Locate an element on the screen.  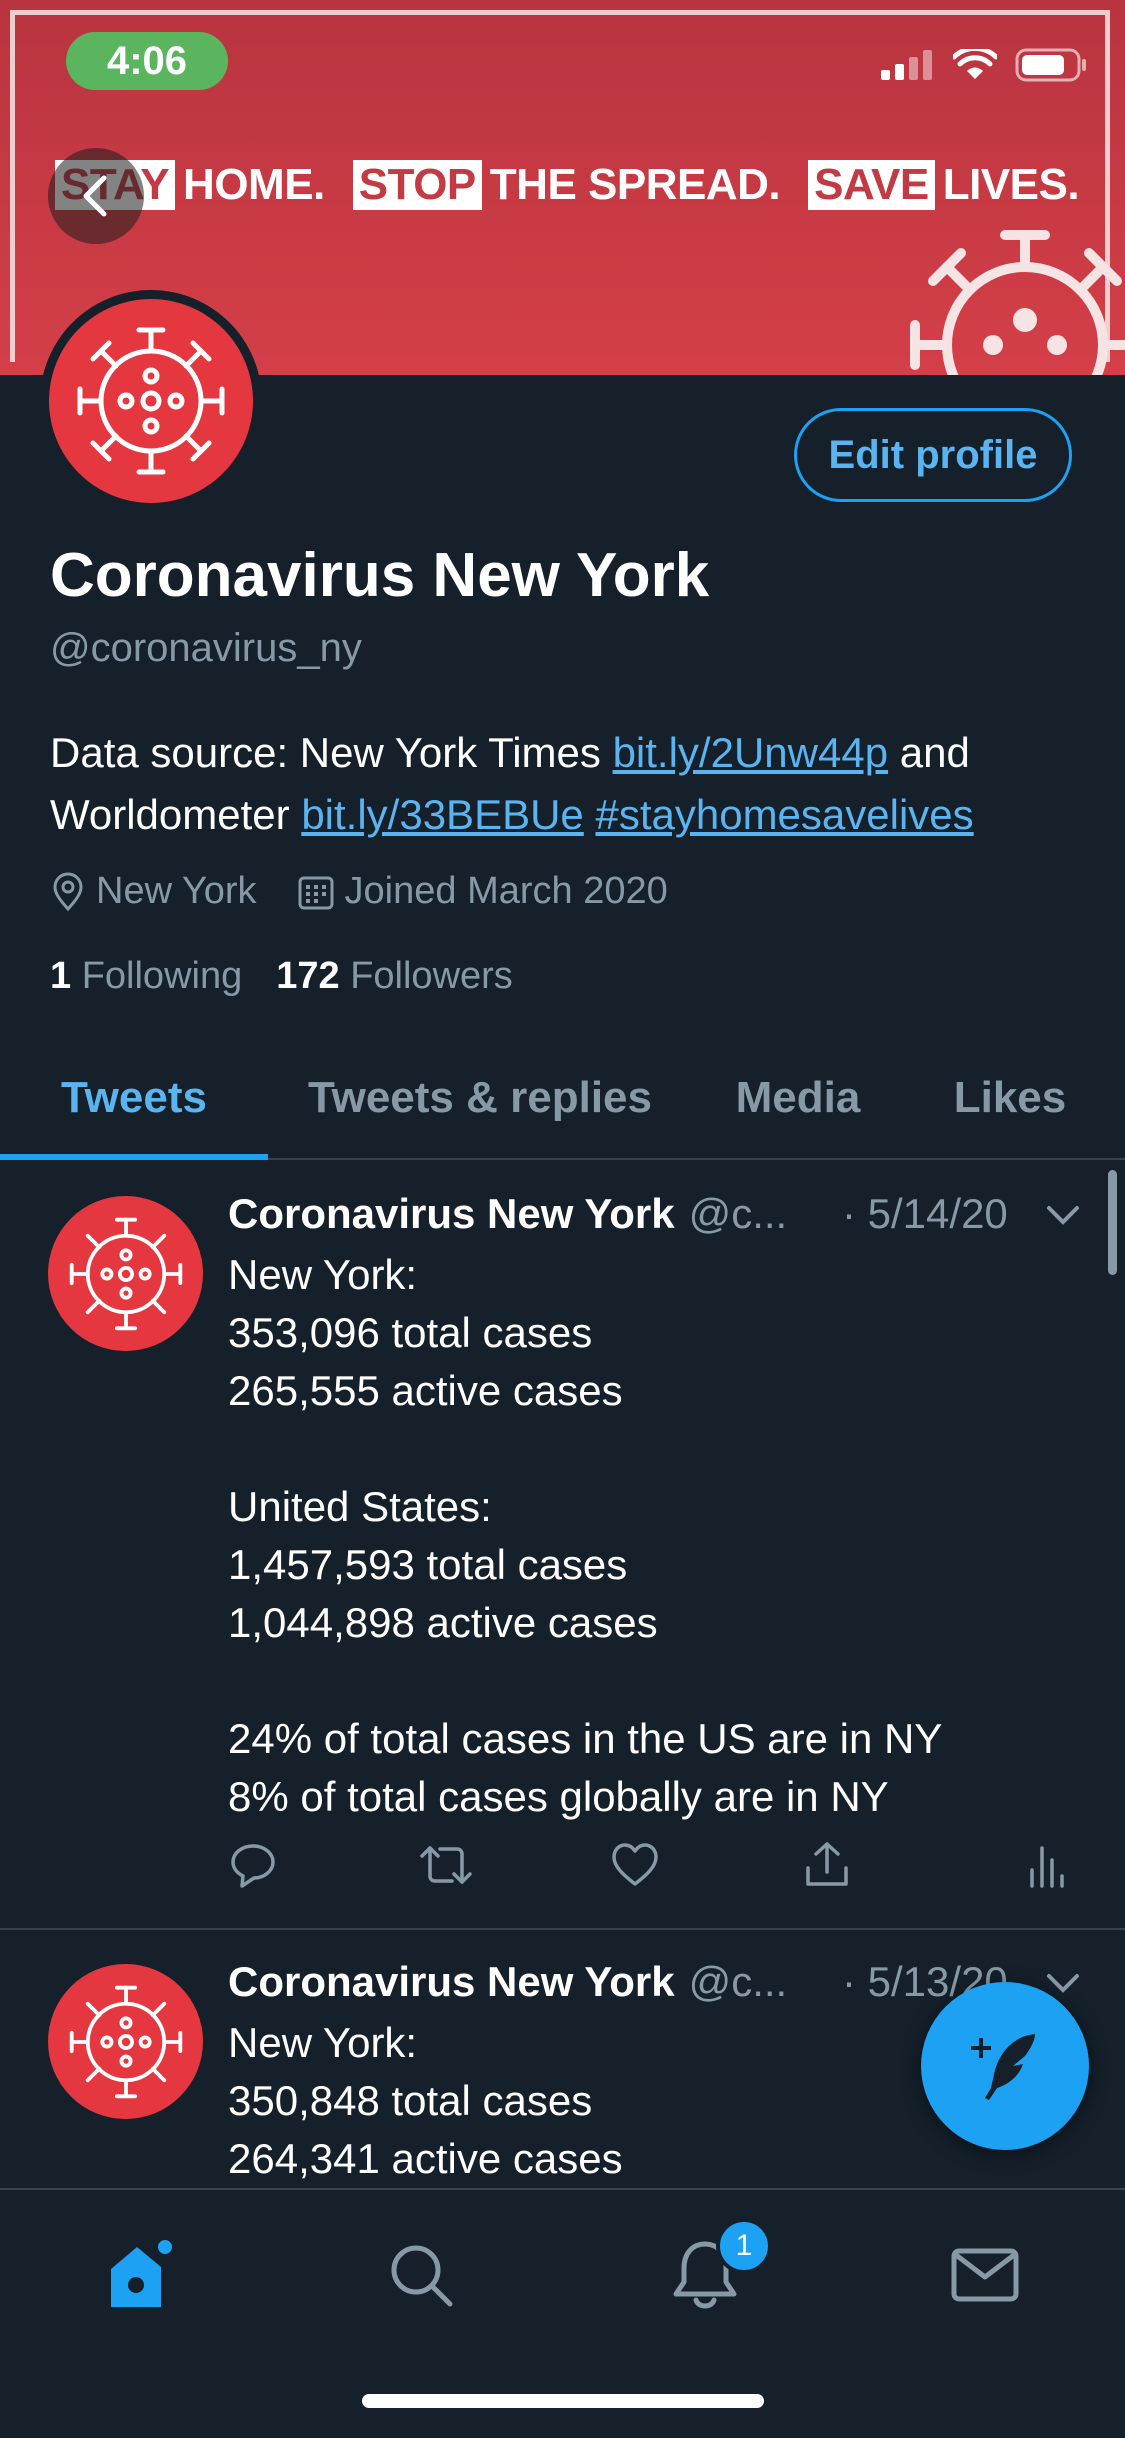
profile-meta: New York Joined March 2020 is located at coordinates (359, 891).